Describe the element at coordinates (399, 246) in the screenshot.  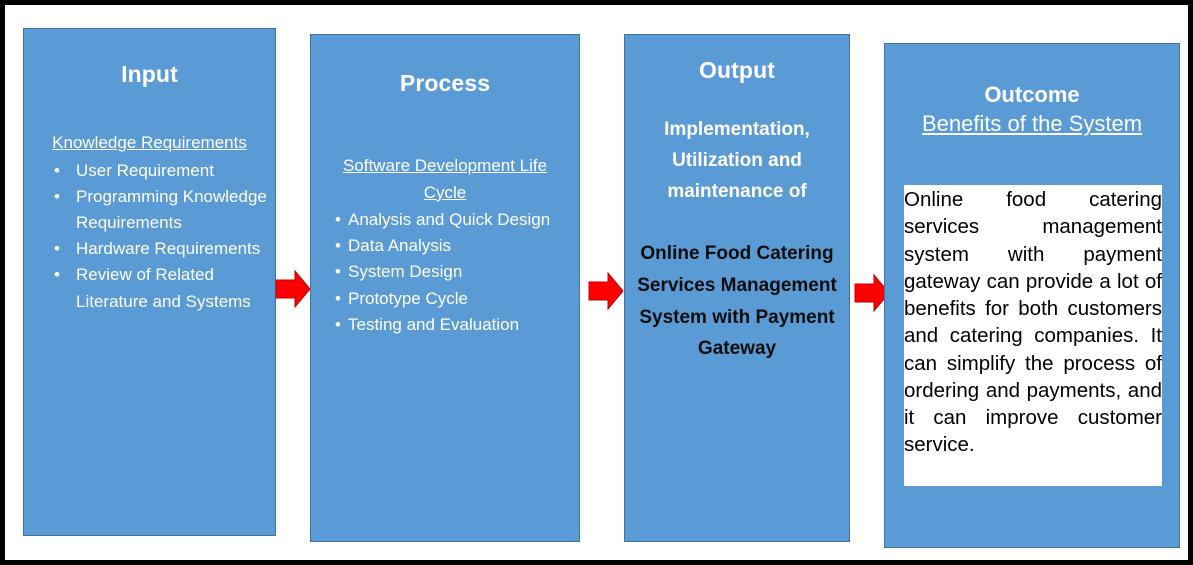
I see `list-item-label: Data Analysis` at that location.